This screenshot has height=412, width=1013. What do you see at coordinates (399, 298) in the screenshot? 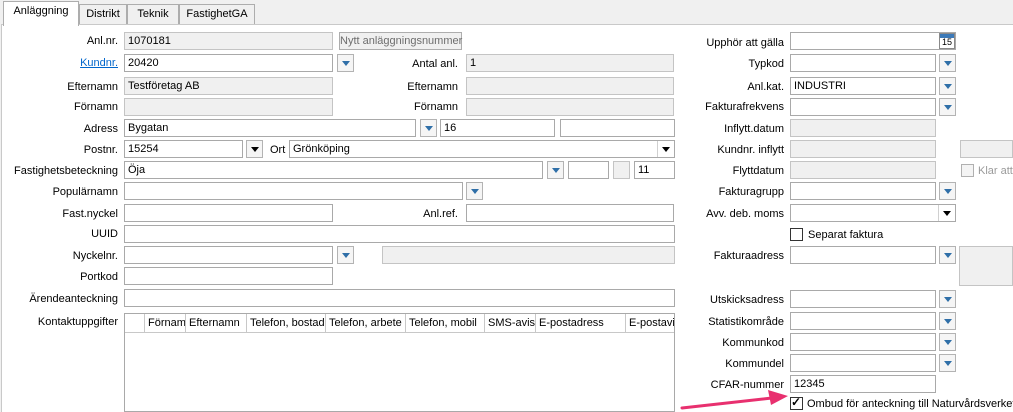
I see `arendeanteckning-field` at bounding box center [399, 298].